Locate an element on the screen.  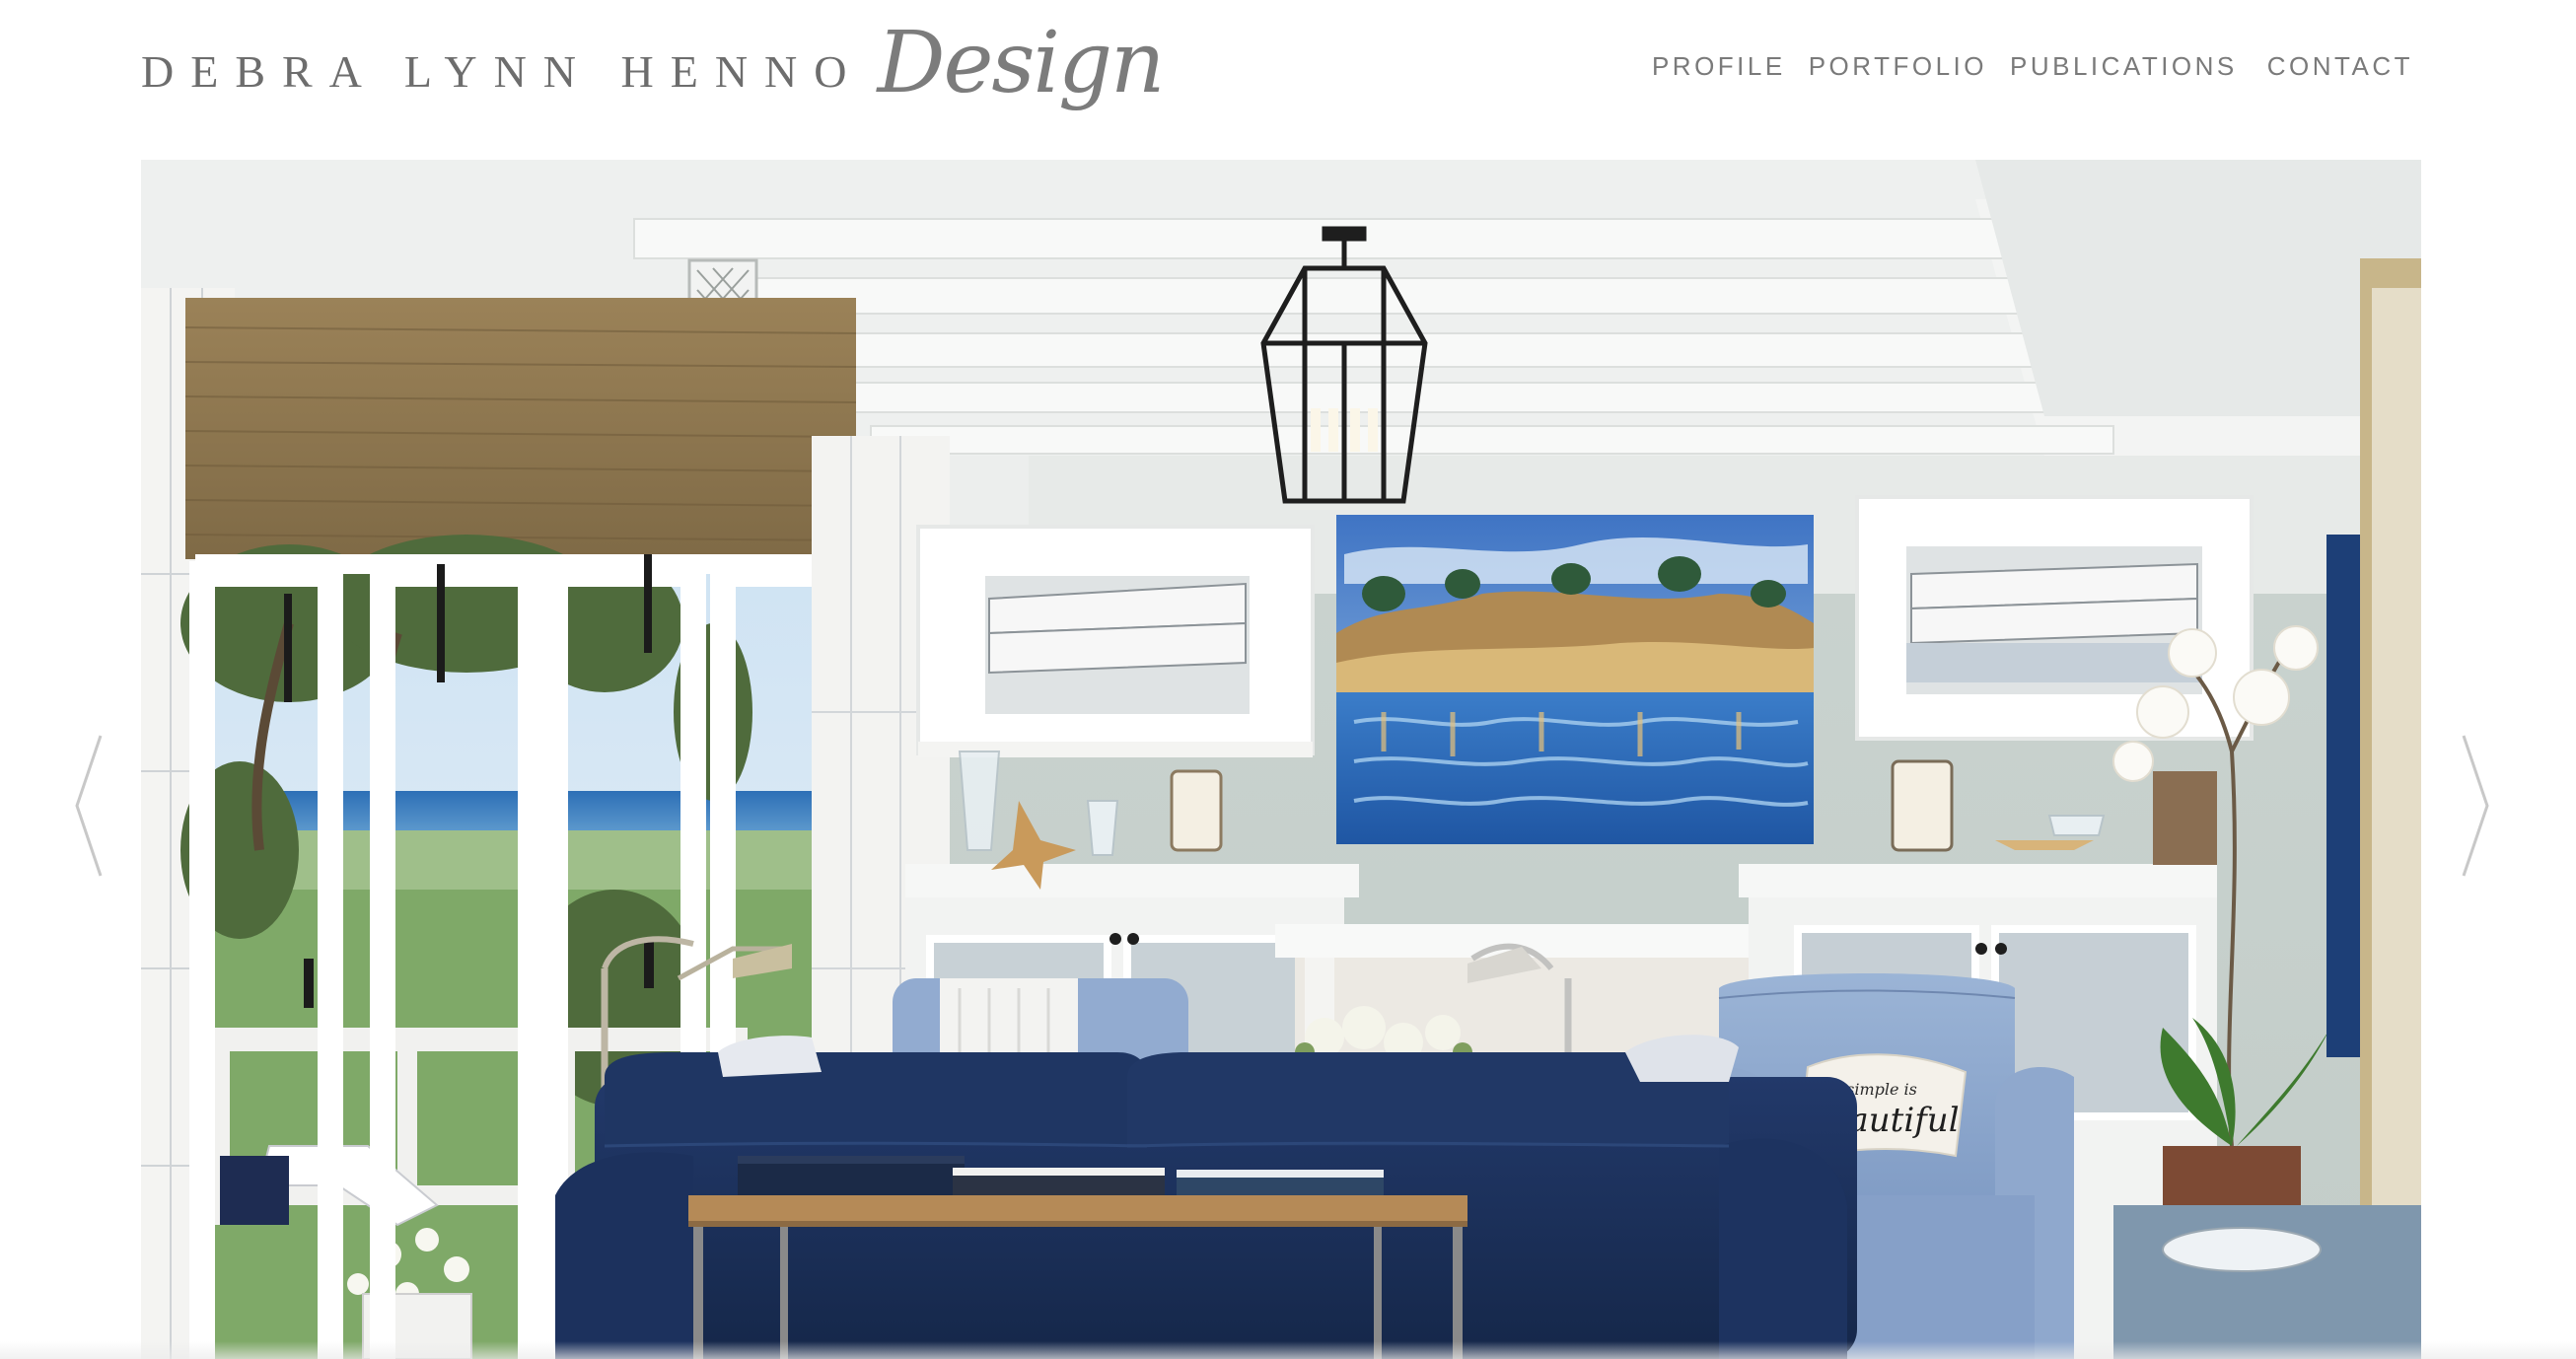
site-logo: DEBRA LYNN HENNO Design is located at coordinates (653, 71).